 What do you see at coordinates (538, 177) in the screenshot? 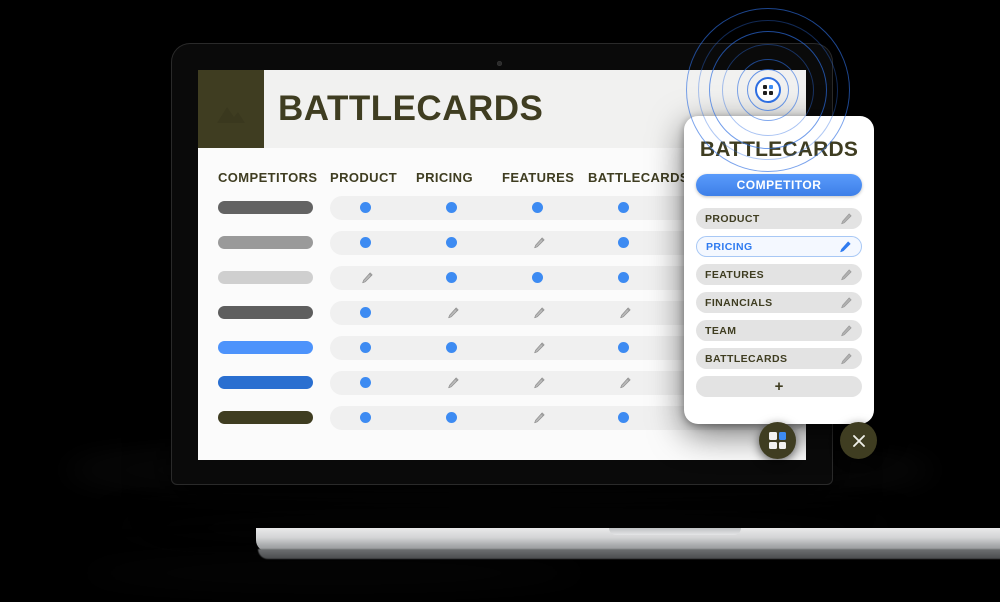
I see `column-header-features: FEATURES` at bounding box center [538, 177].